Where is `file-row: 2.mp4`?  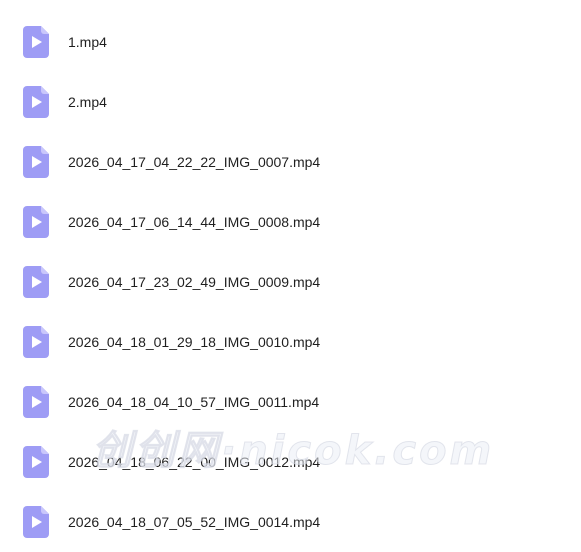 file-row: 2.mp4 is located at coordinates (290, 102).